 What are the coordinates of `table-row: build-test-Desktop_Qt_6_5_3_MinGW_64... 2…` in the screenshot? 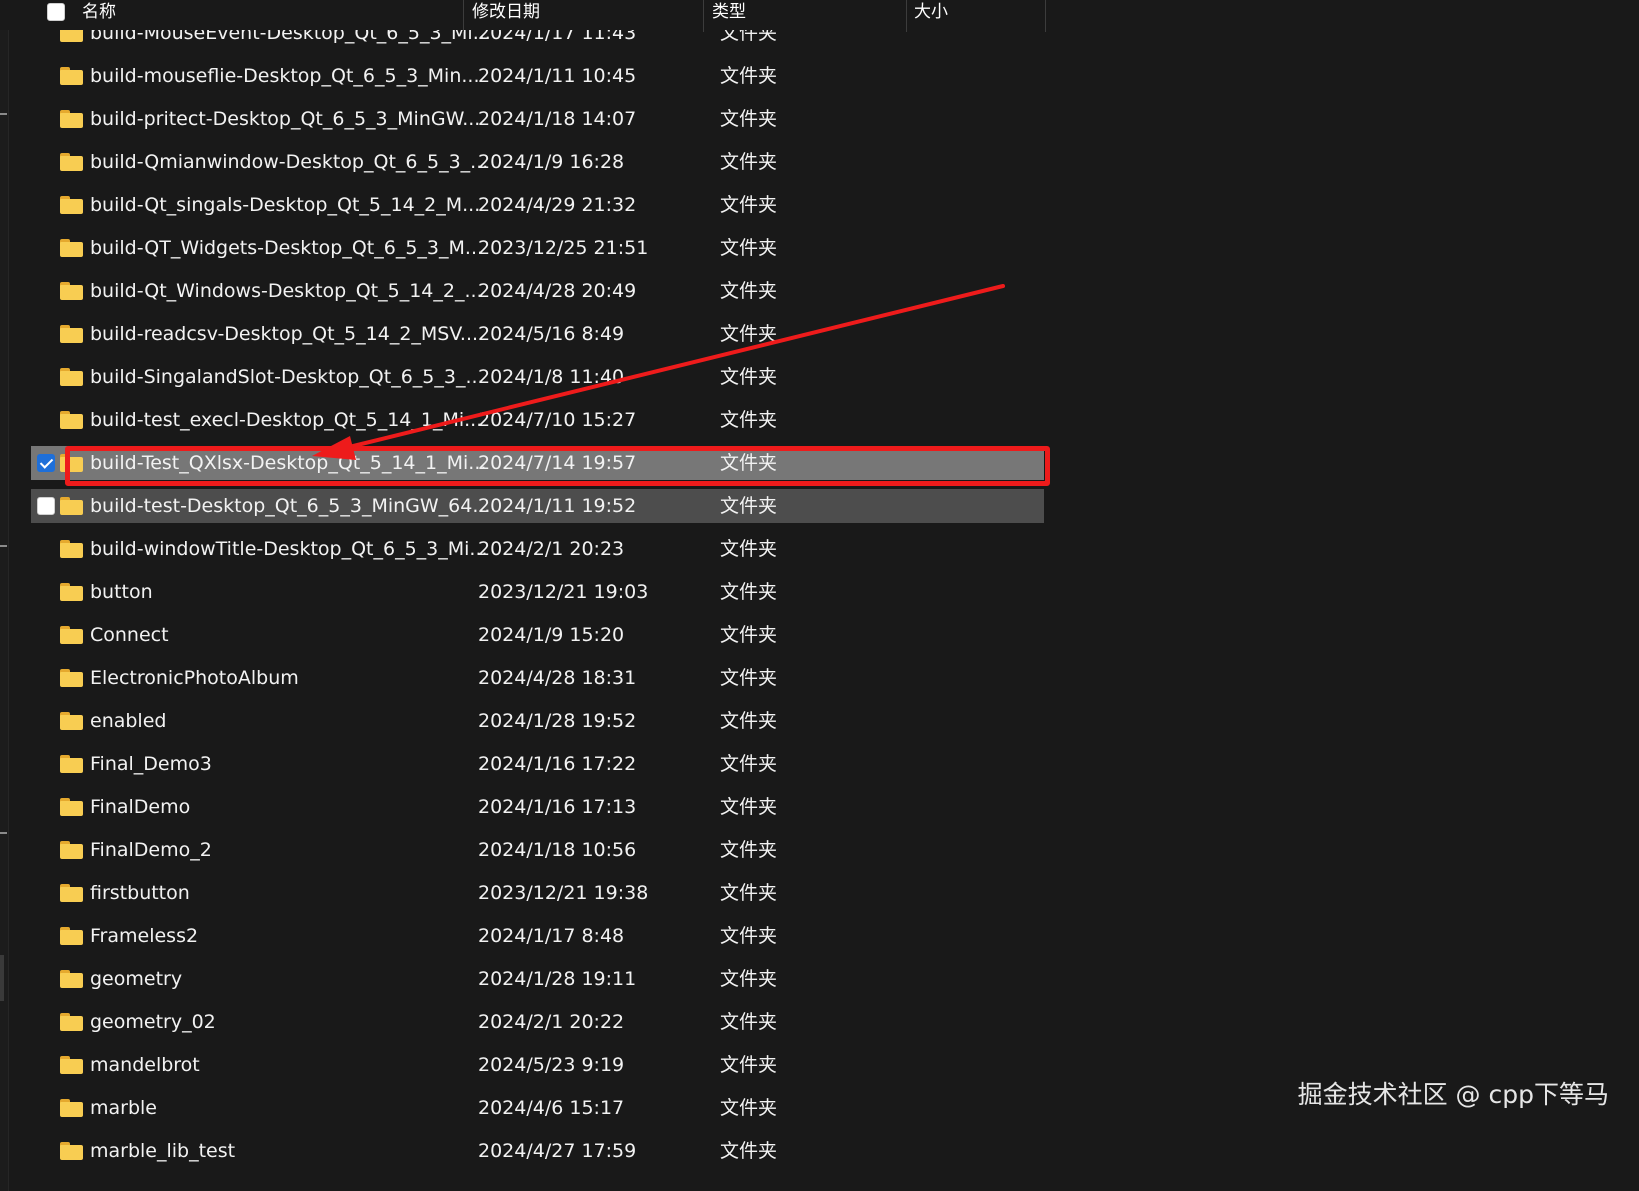 It's located at (537, 506).